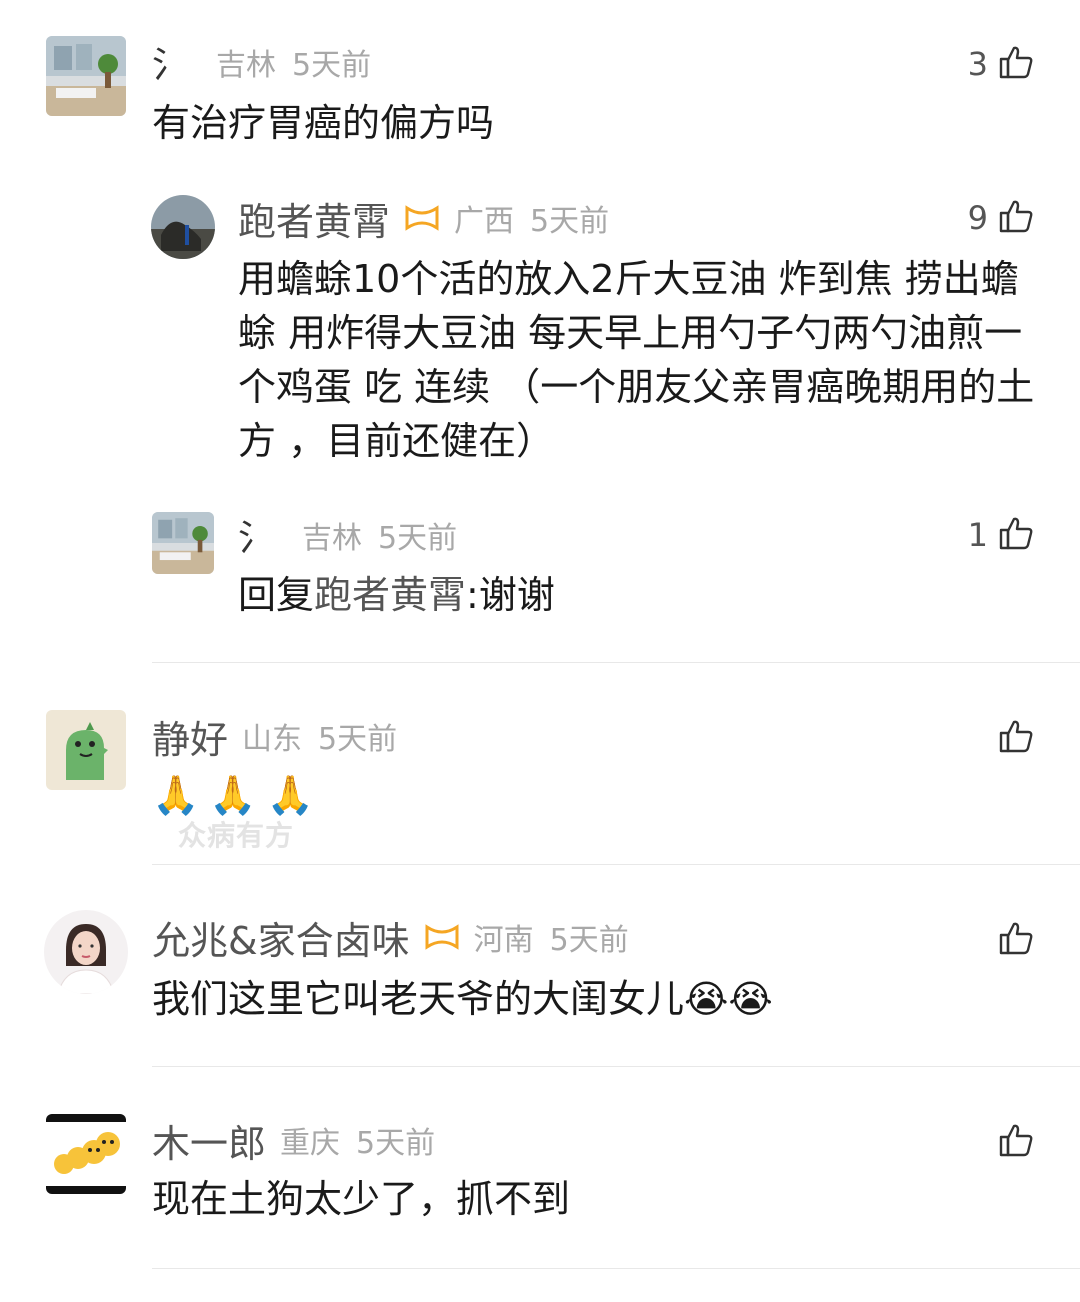 The width and height of the screenshot is (1080, 1302). I want to click on username: 静好, so click(190, 736).